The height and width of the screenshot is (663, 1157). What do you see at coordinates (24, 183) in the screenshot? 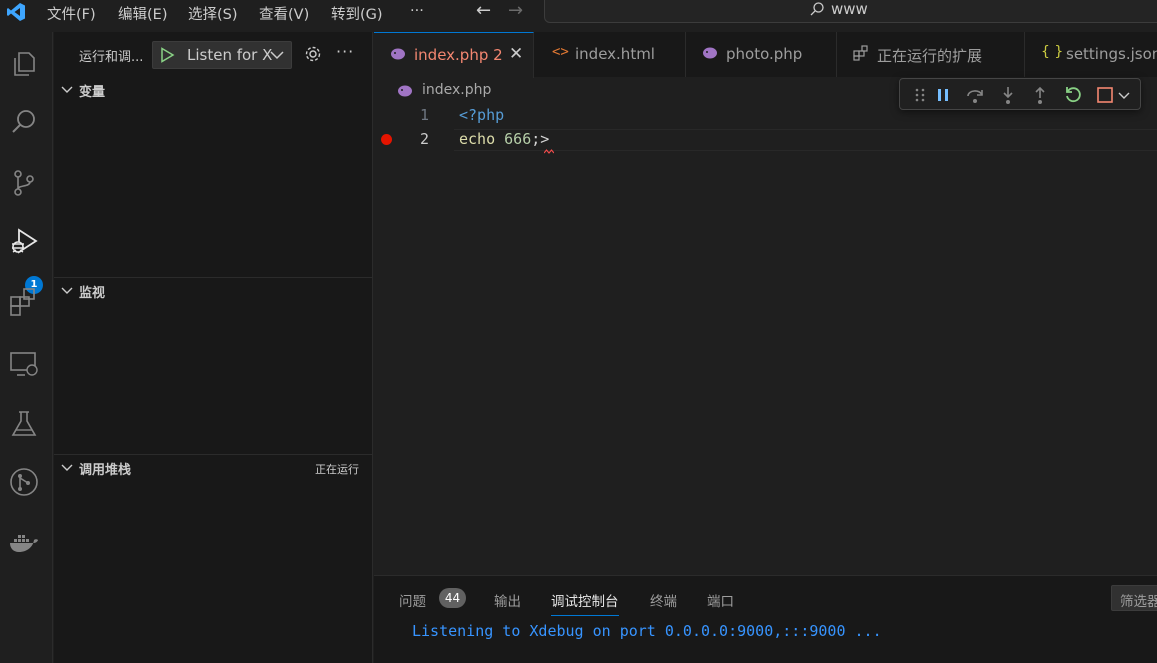
I see `source-control-icon` at bounding box center [24, 183].